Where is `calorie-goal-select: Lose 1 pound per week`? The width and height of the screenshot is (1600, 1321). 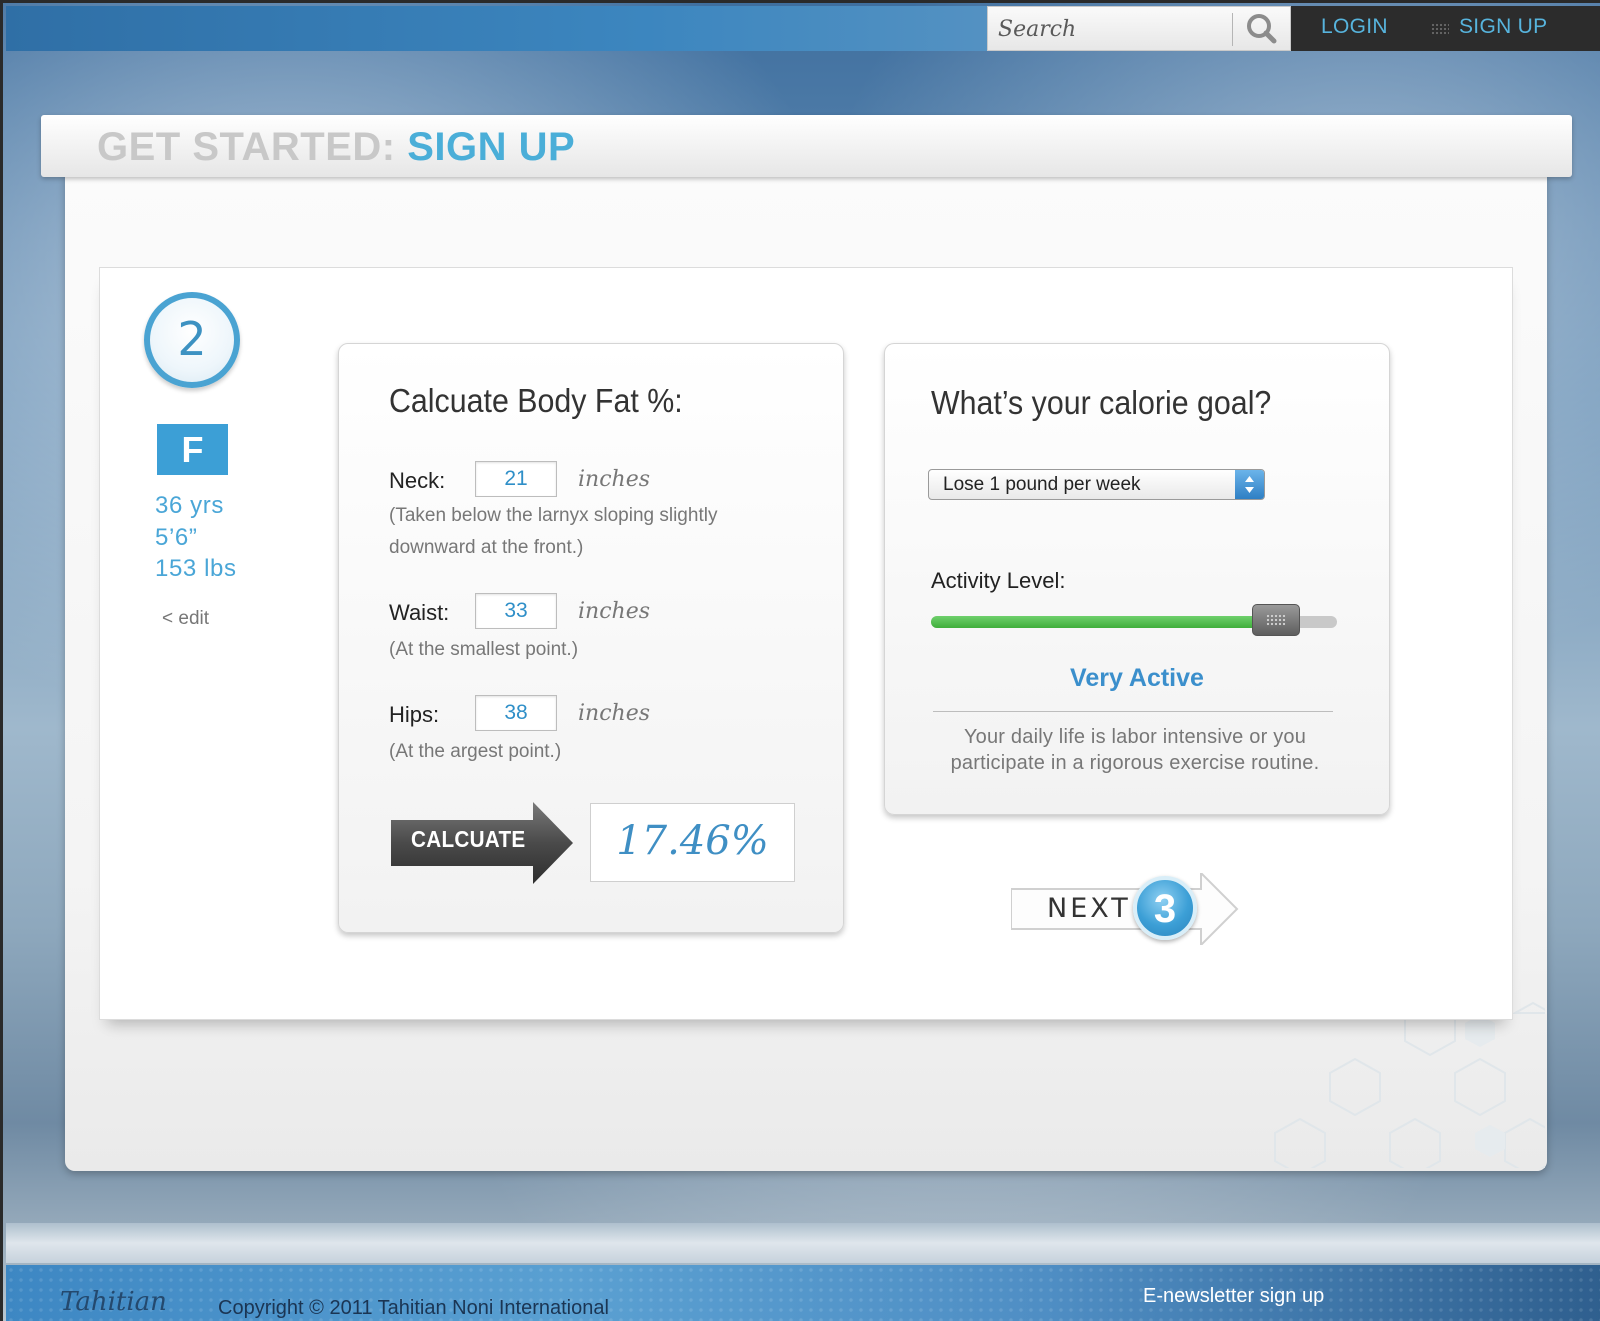 calorie-goal-select: Lose 1 pound per week is located at coordinates (1096, 484).